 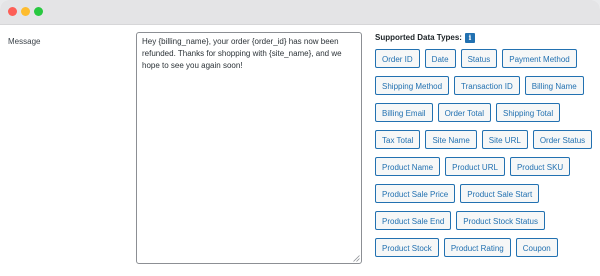 What do you see at coordinates (487, 85) in the screenshot?
I see `tag-transaction-id-button: Transaction ID` at bounding box center [487, 85].